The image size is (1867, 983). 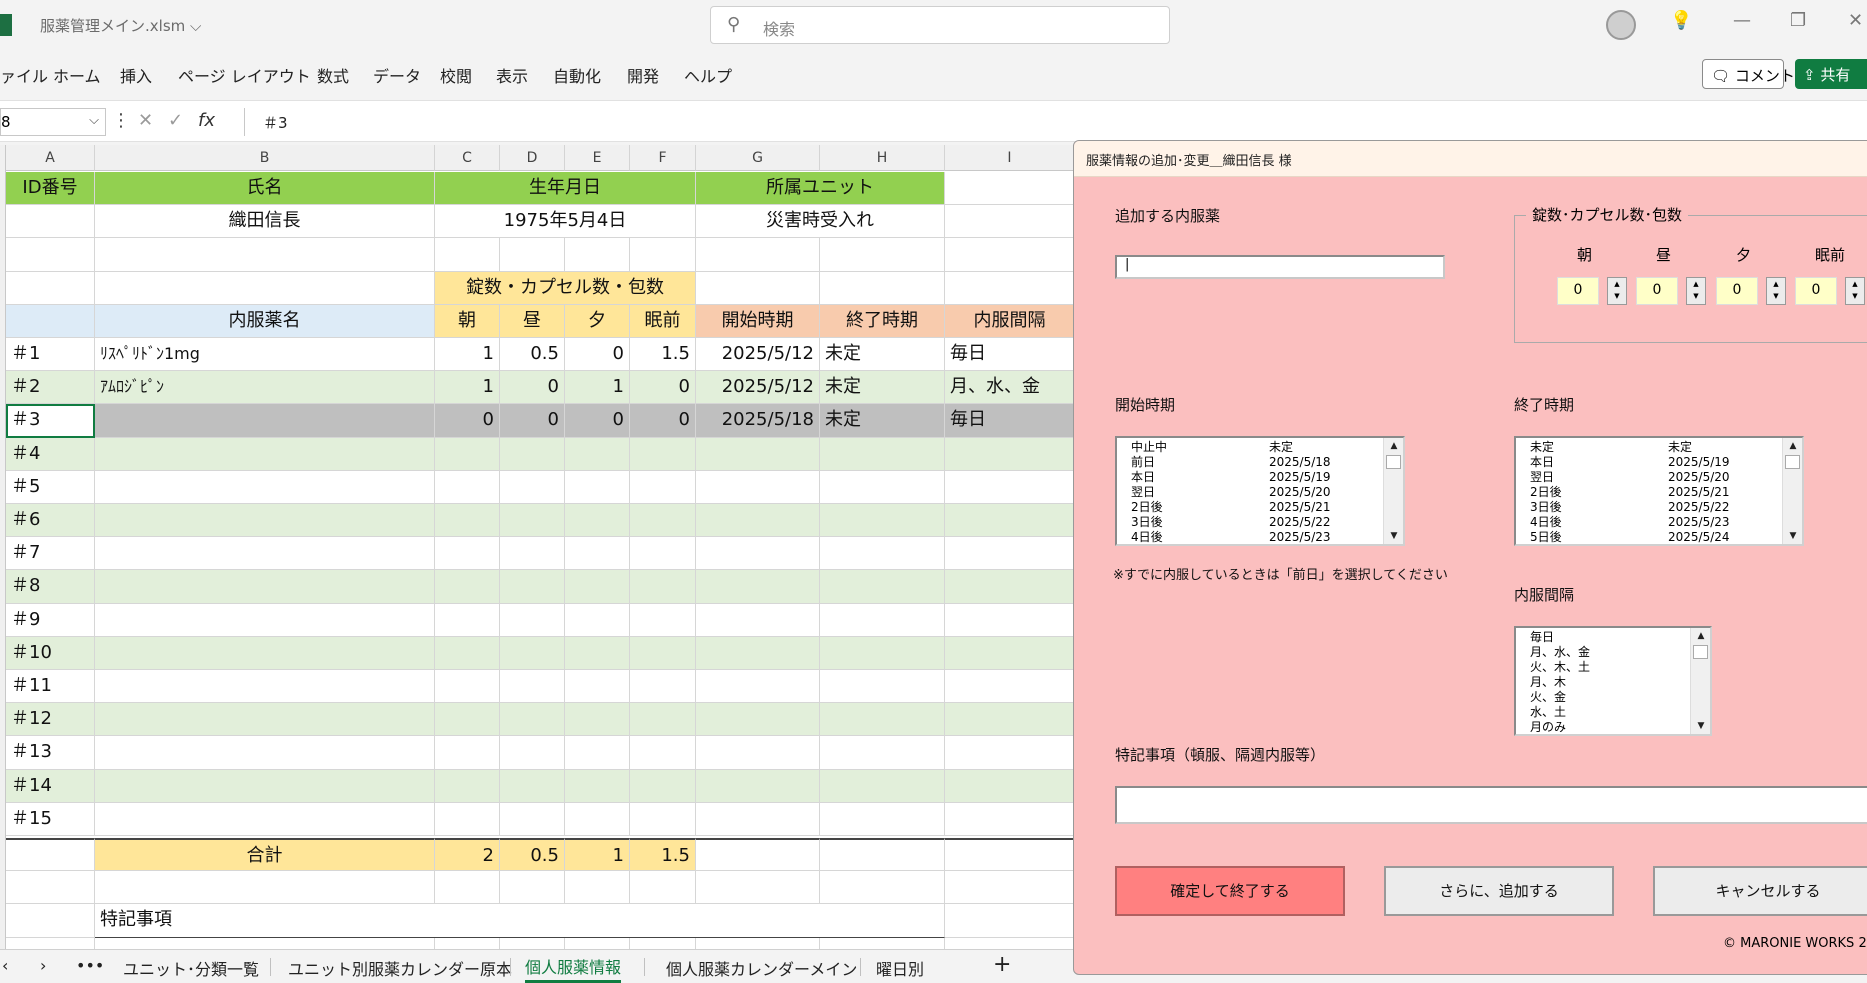 I want to click on list-item: 未定 未定, so click(x=1649, y=447).